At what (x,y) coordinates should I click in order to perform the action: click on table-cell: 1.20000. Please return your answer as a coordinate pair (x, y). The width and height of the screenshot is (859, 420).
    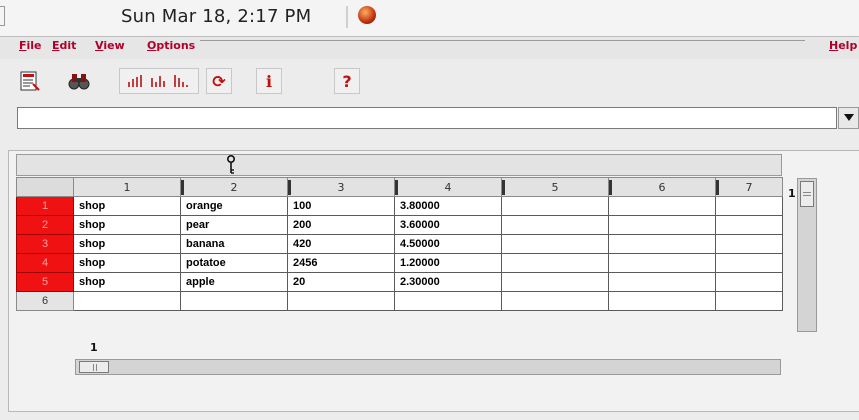
    Looking at the image, I should click on (448, 263).